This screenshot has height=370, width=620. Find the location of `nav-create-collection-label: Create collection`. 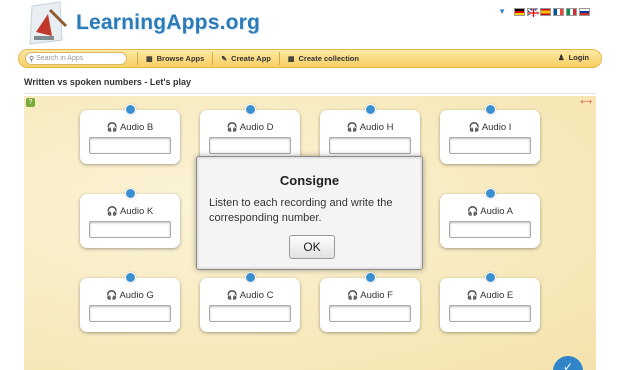

nav-create-collection-label: Create collection is located at coordinates (328, 58).